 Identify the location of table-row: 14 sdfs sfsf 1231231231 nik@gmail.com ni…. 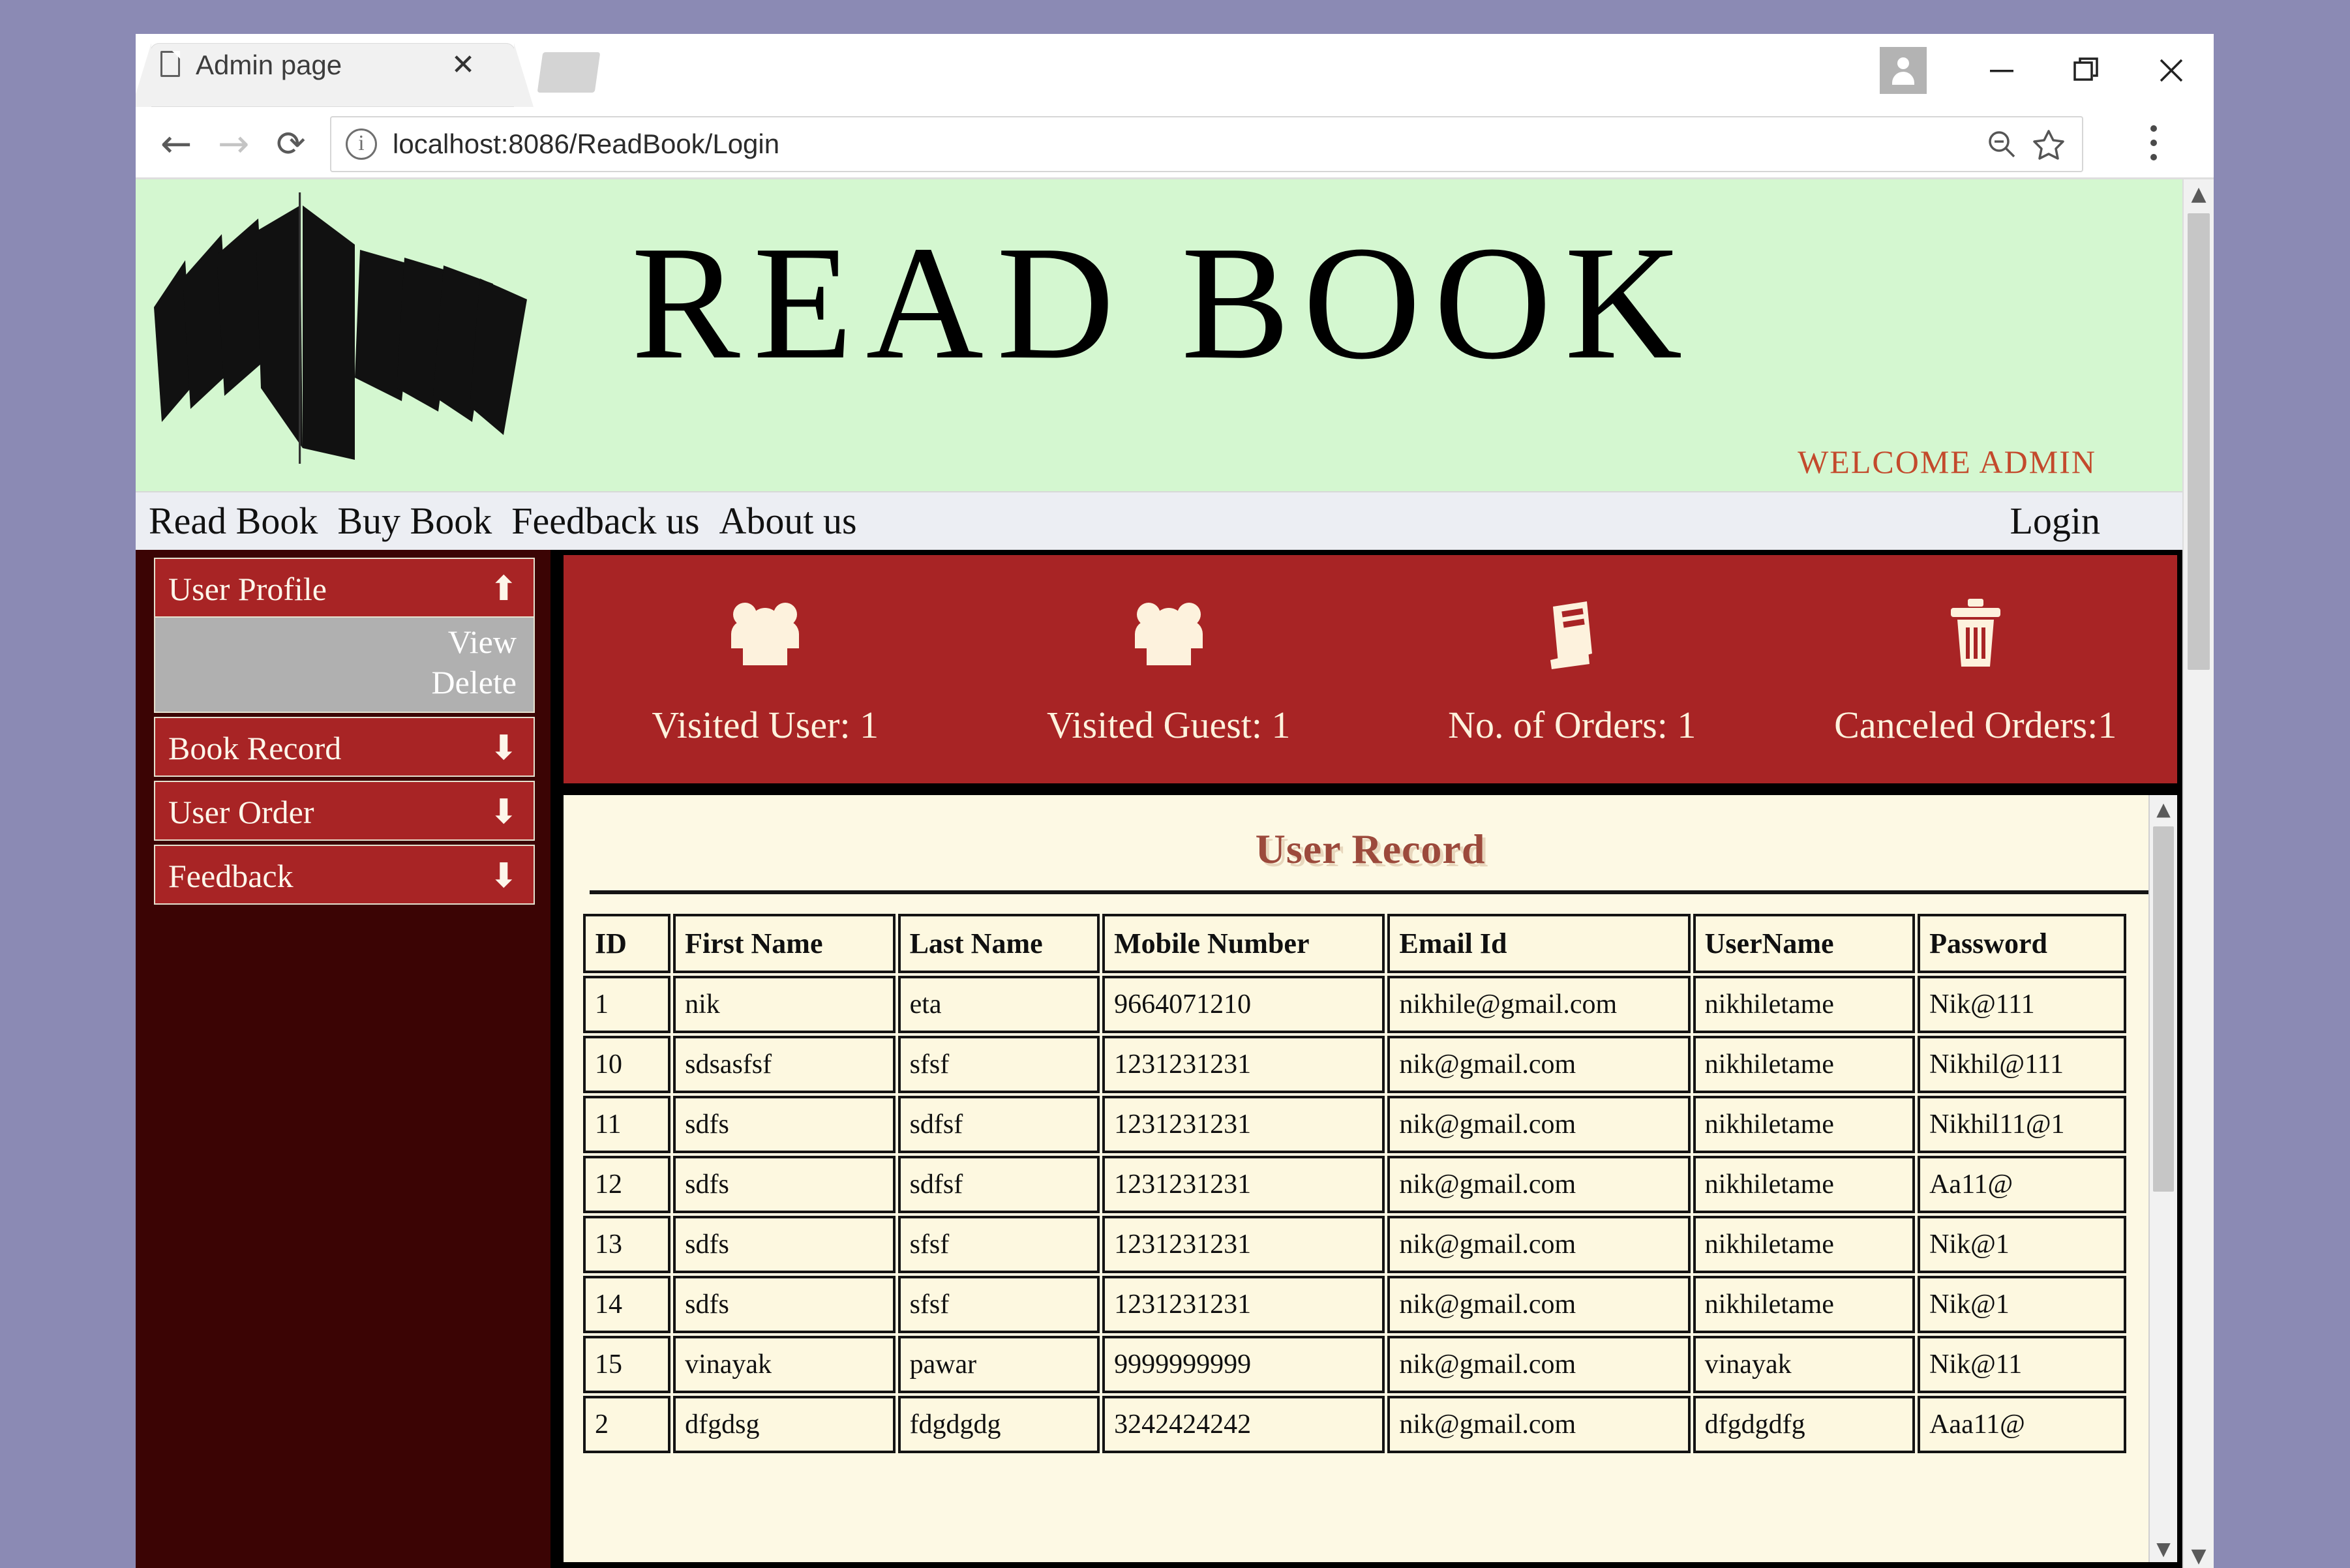
(1354, 1304).